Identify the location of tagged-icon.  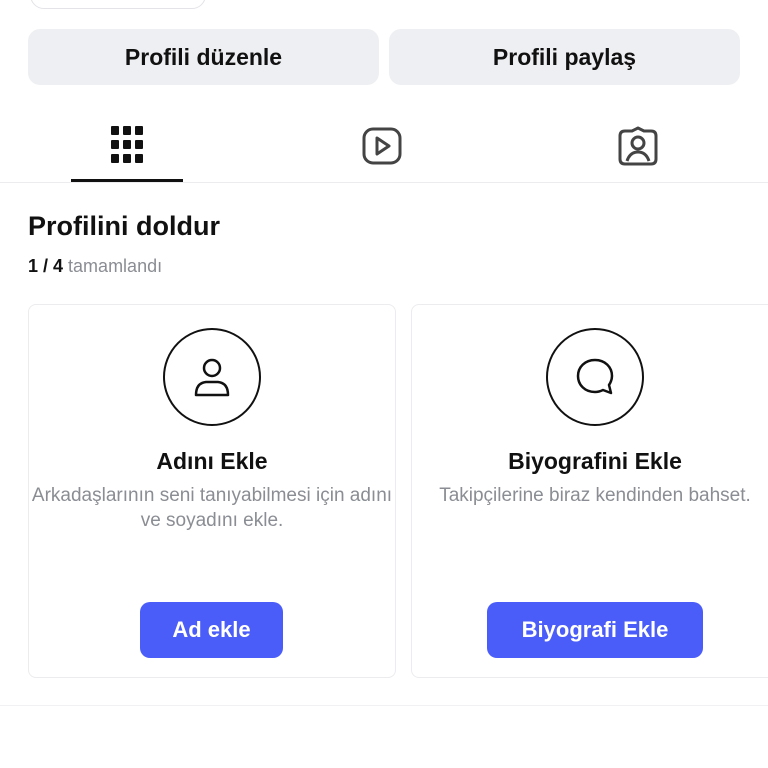
(638, 154).